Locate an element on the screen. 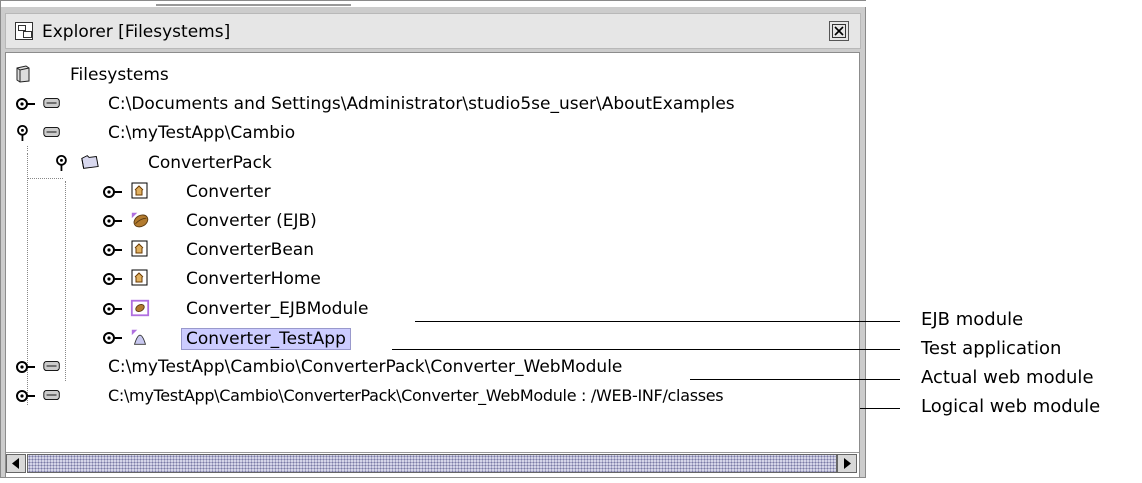 This screenshot has width=1142, height=483. arrow-left-icon is located at coordinates (15, 463).